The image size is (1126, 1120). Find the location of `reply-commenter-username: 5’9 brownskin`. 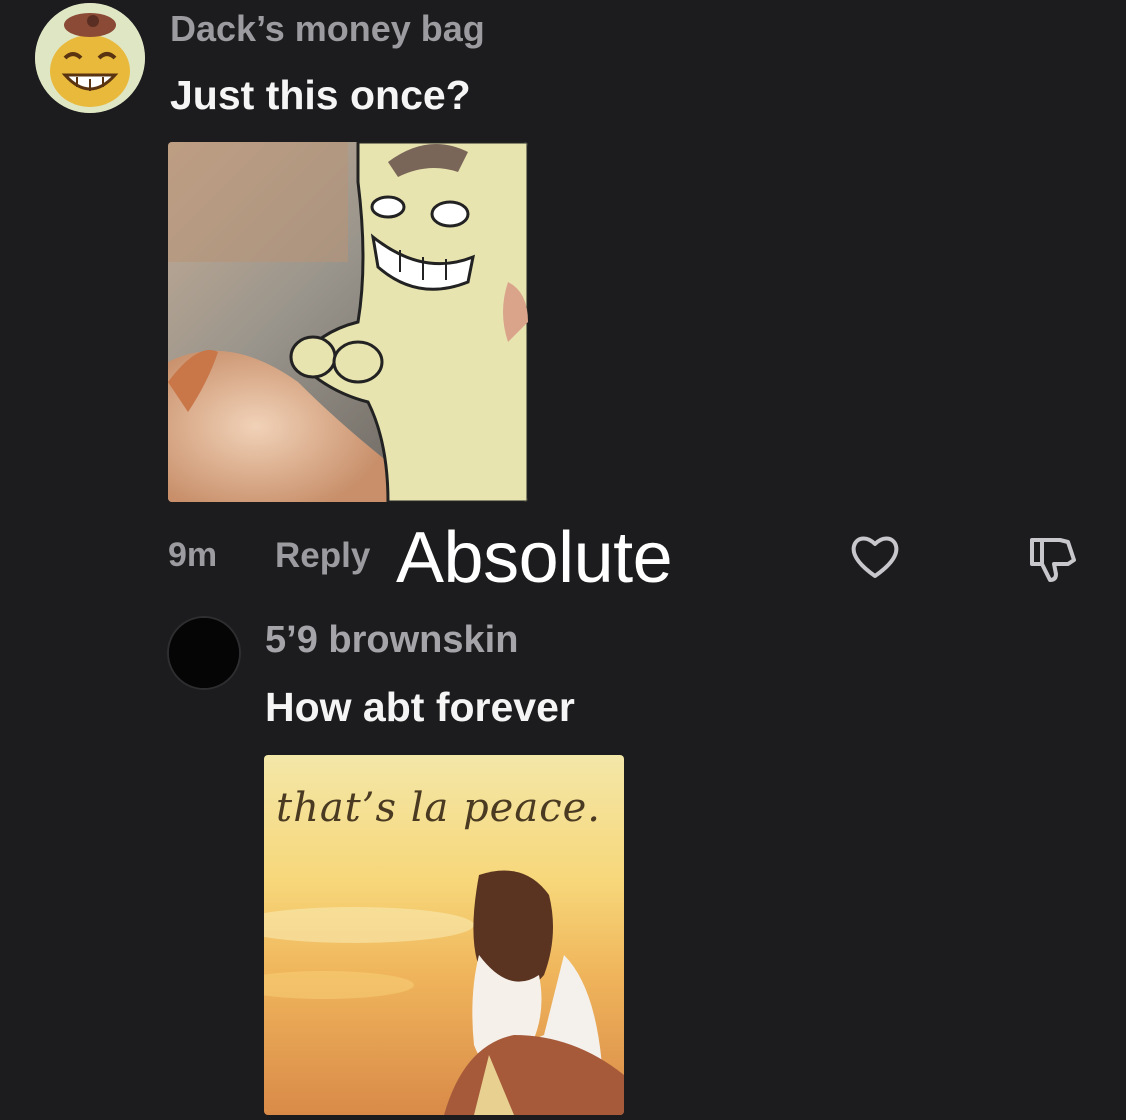

reply-commenter-username: 5’9 brownskin is located at coordinates (391, 640).